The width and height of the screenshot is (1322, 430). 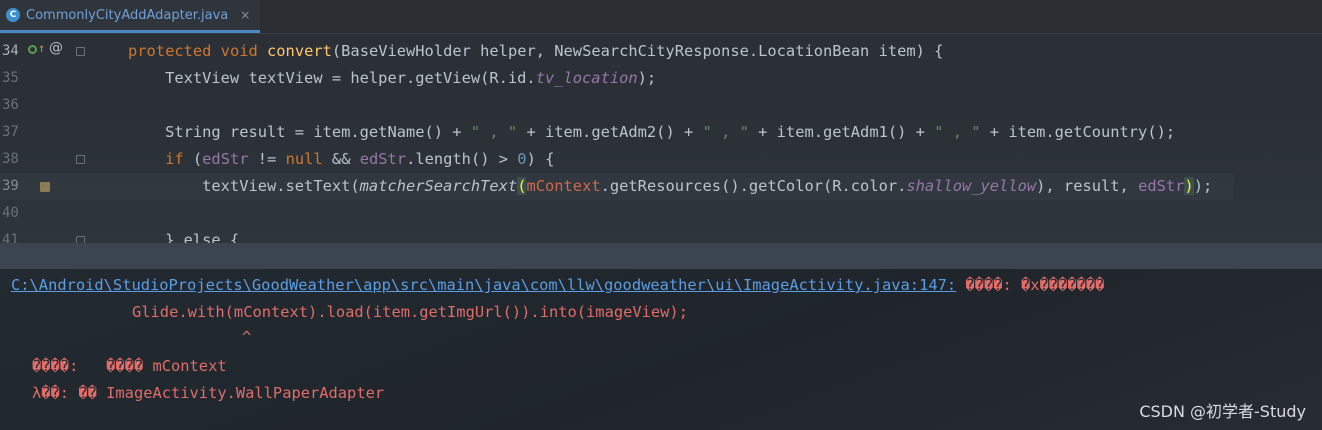 I want to click on line-number: 36, so click(x=10, y=105).